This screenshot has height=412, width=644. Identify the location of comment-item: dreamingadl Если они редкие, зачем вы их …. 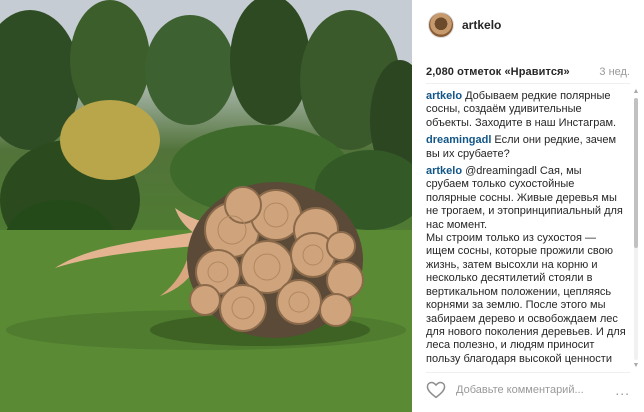
(526, 147).